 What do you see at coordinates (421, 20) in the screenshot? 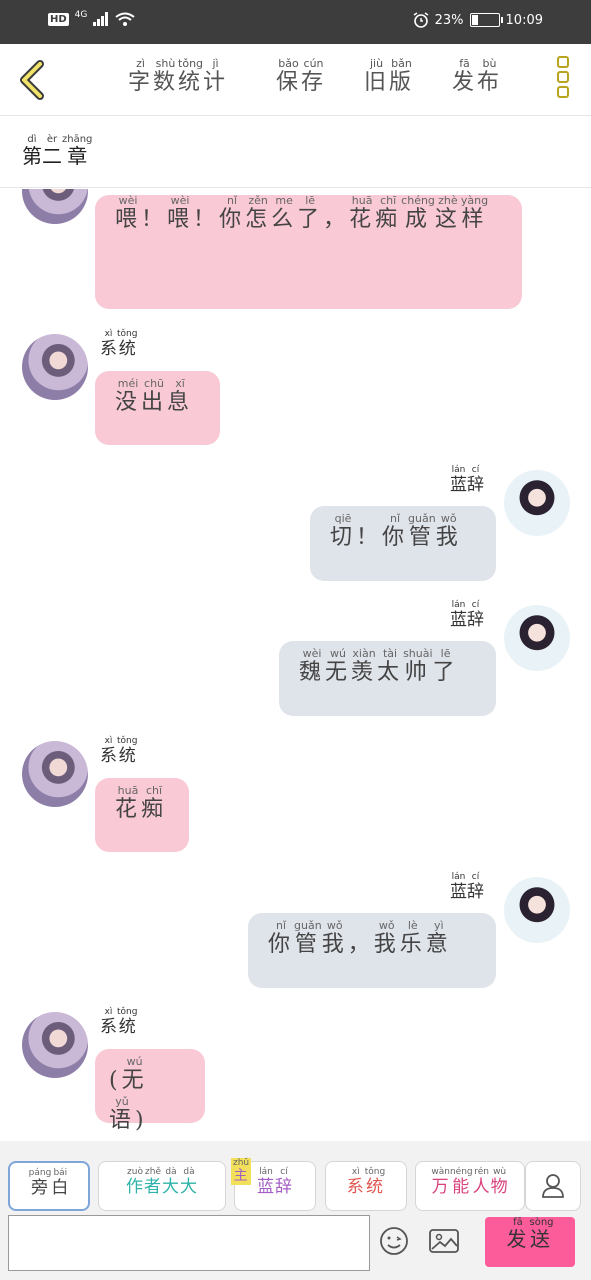
I see `alarm-icon` at bounding box center [421, 20].